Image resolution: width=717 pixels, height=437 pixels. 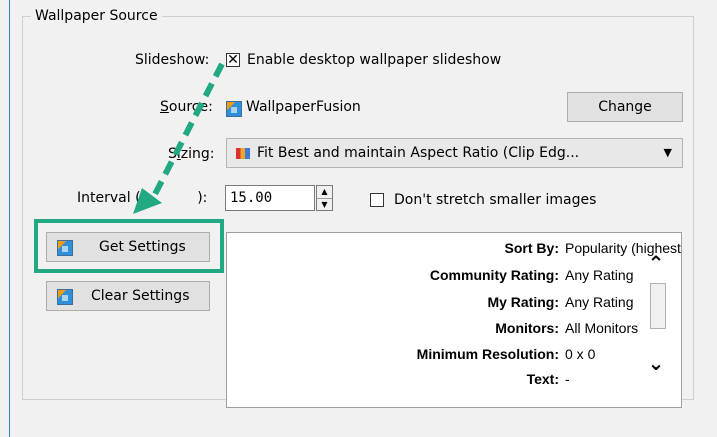 I want to click on change-source-button-label: Change, so click(x=625, y=107).